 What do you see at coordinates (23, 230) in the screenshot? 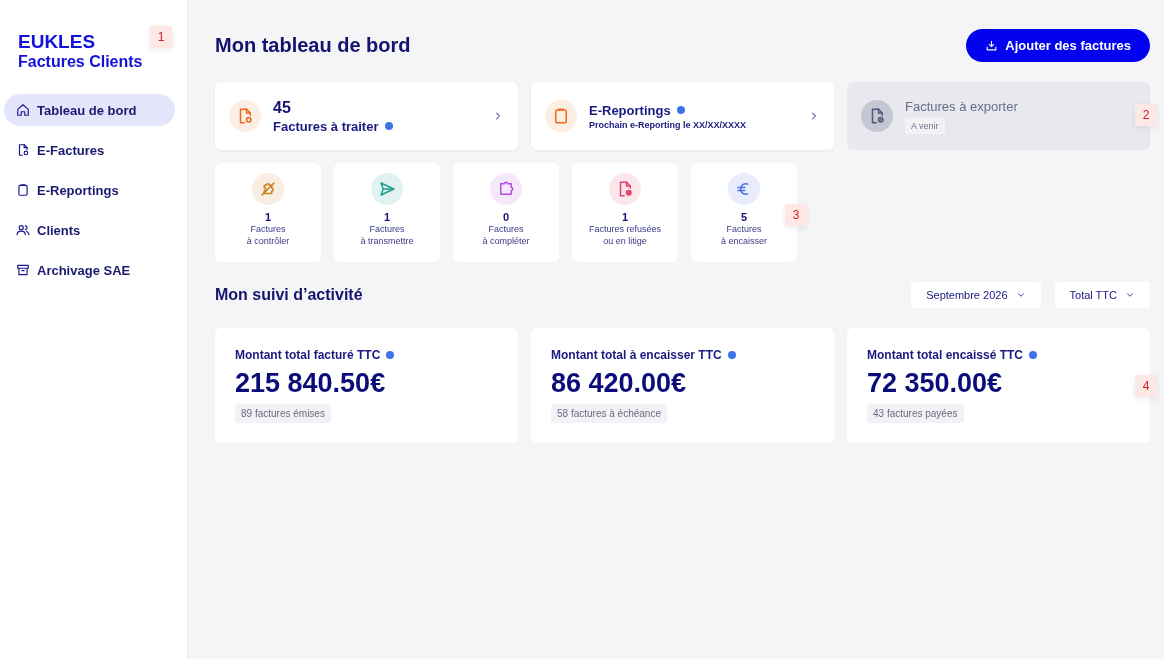
I see `users-icon` at bounding box center [23, 230].